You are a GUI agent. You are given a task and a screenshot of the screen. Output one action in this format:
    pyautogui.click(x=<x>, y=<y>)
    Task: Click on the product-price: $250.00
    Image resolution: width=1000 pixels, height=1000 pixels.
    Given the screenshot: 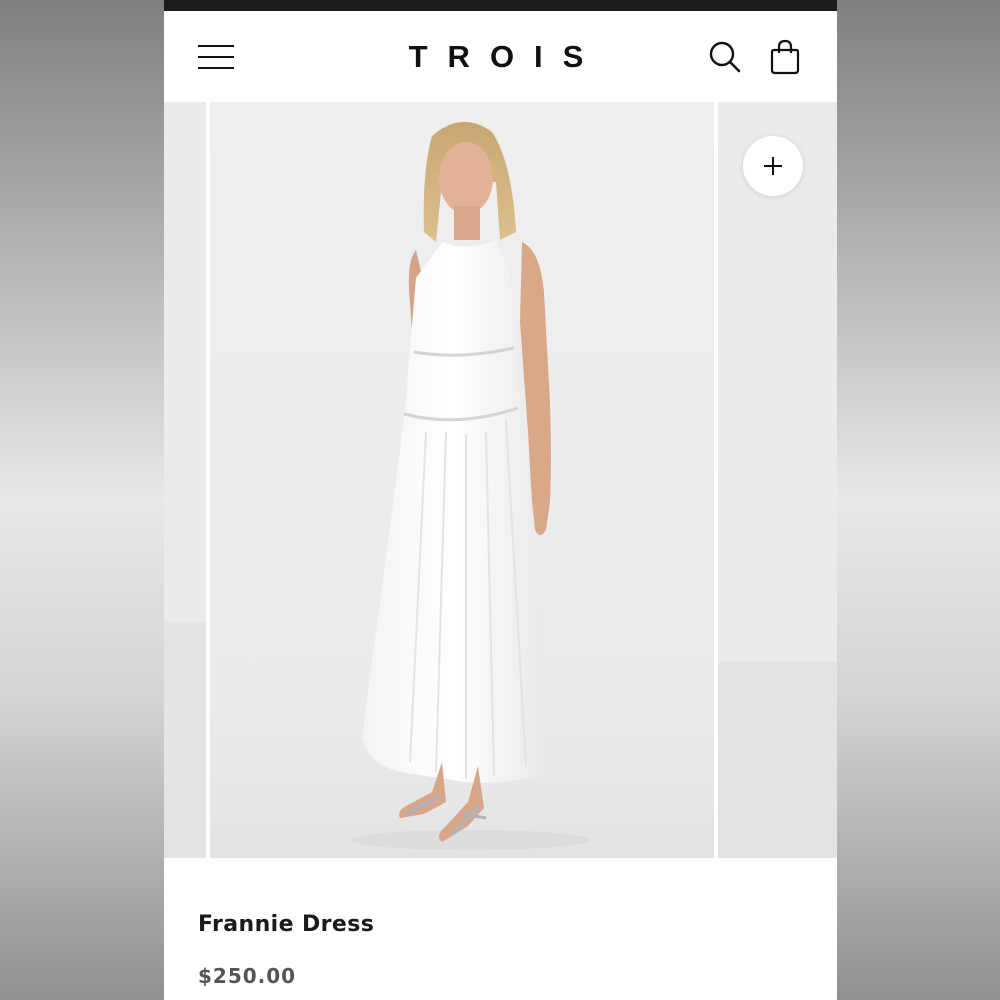 What is the action you would take?
    pyautogui.click(x=247, y=976)
    